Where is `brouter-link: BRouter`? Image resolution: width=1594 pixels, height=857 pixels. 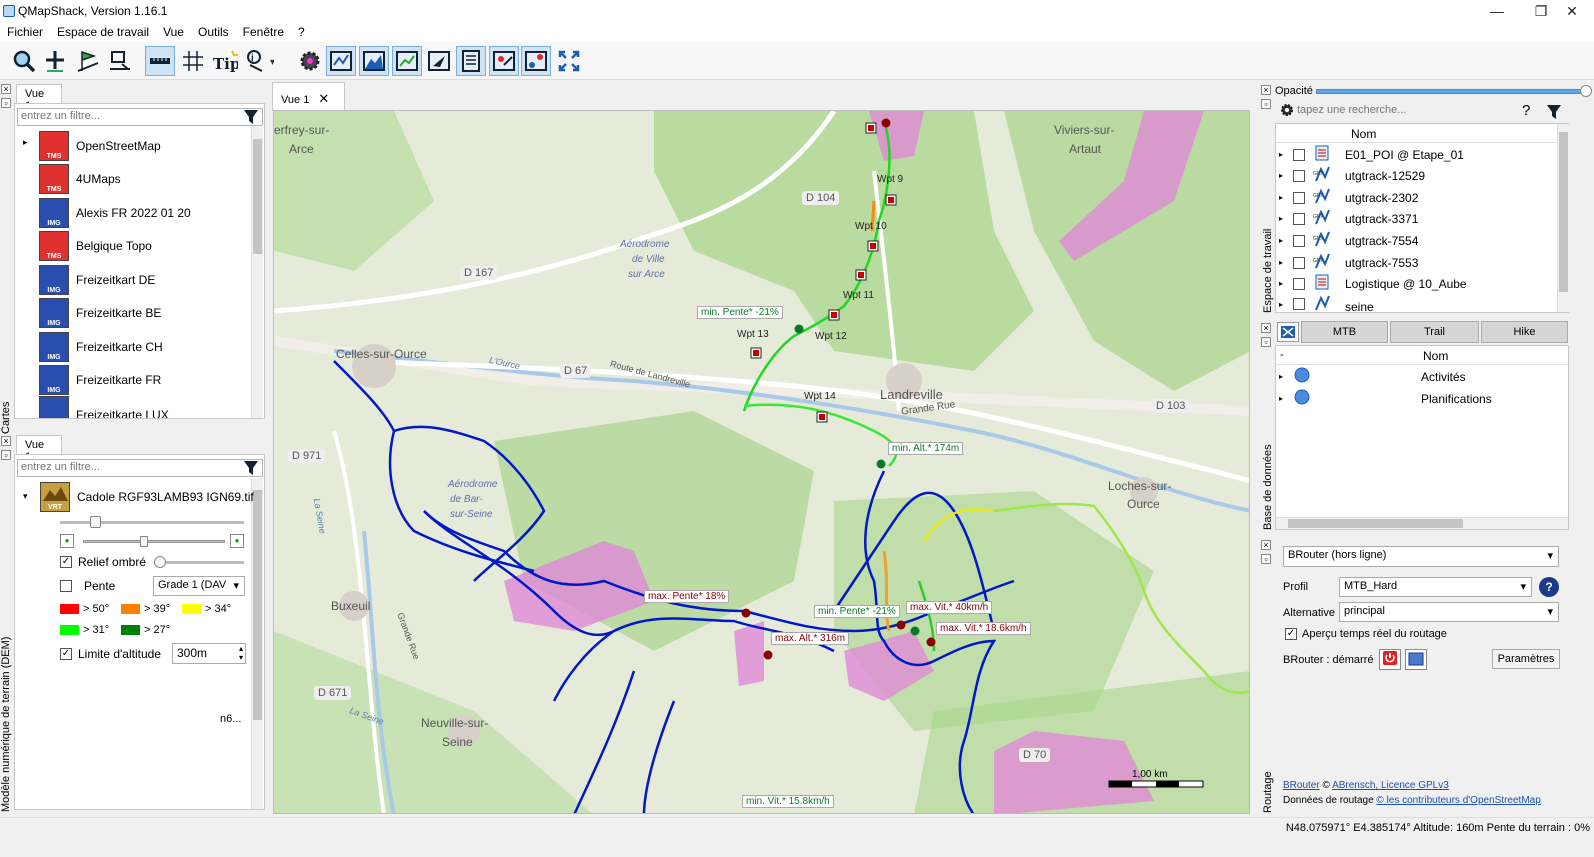 brouter-link: BRouter is located at coordinates (1301, 785).